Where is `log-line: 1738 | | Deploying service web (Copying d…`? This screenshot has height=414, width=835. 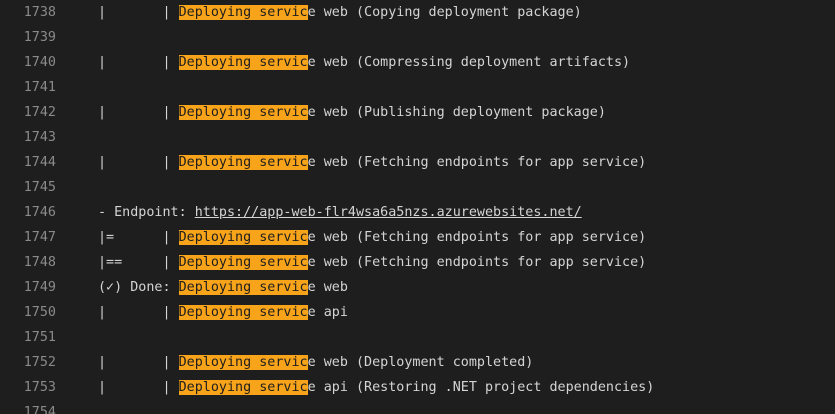
log-line: 1738 | | Deploying service web (Copying d… is located at coordinates (417, 12).